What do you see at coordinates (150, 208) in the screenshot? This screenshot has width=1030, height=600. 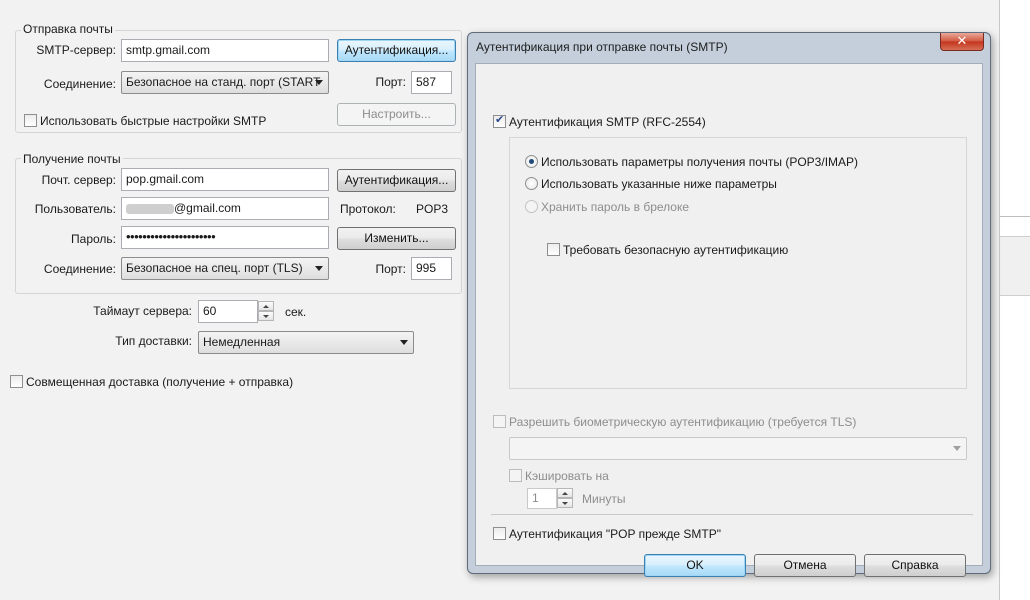 I see `blurred-username` at bounding box center [150, 208].